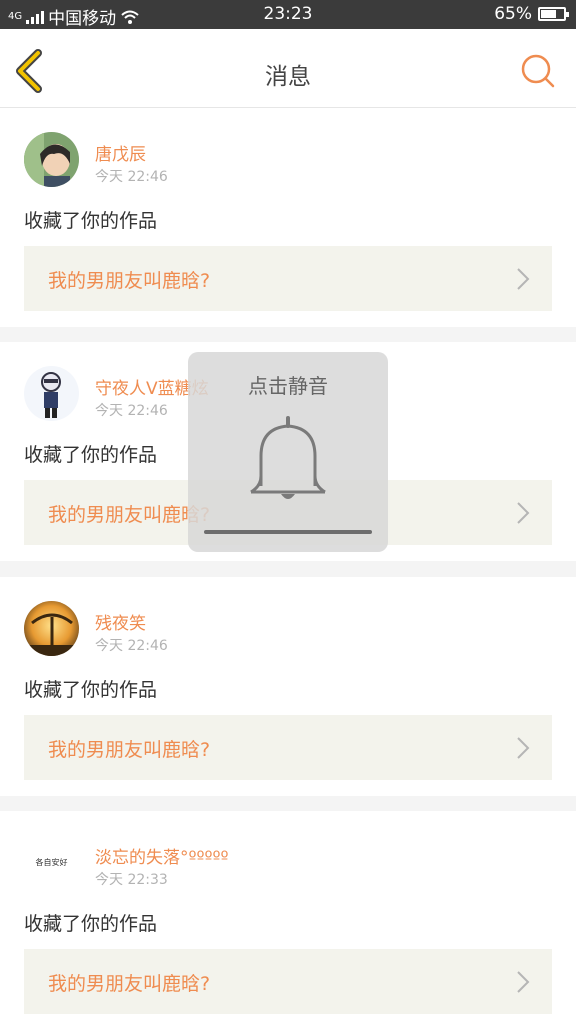  What do you see at coordinates (553, 14) in the screenshot?
I see `battery-icon` at bounding box center [553, 14].